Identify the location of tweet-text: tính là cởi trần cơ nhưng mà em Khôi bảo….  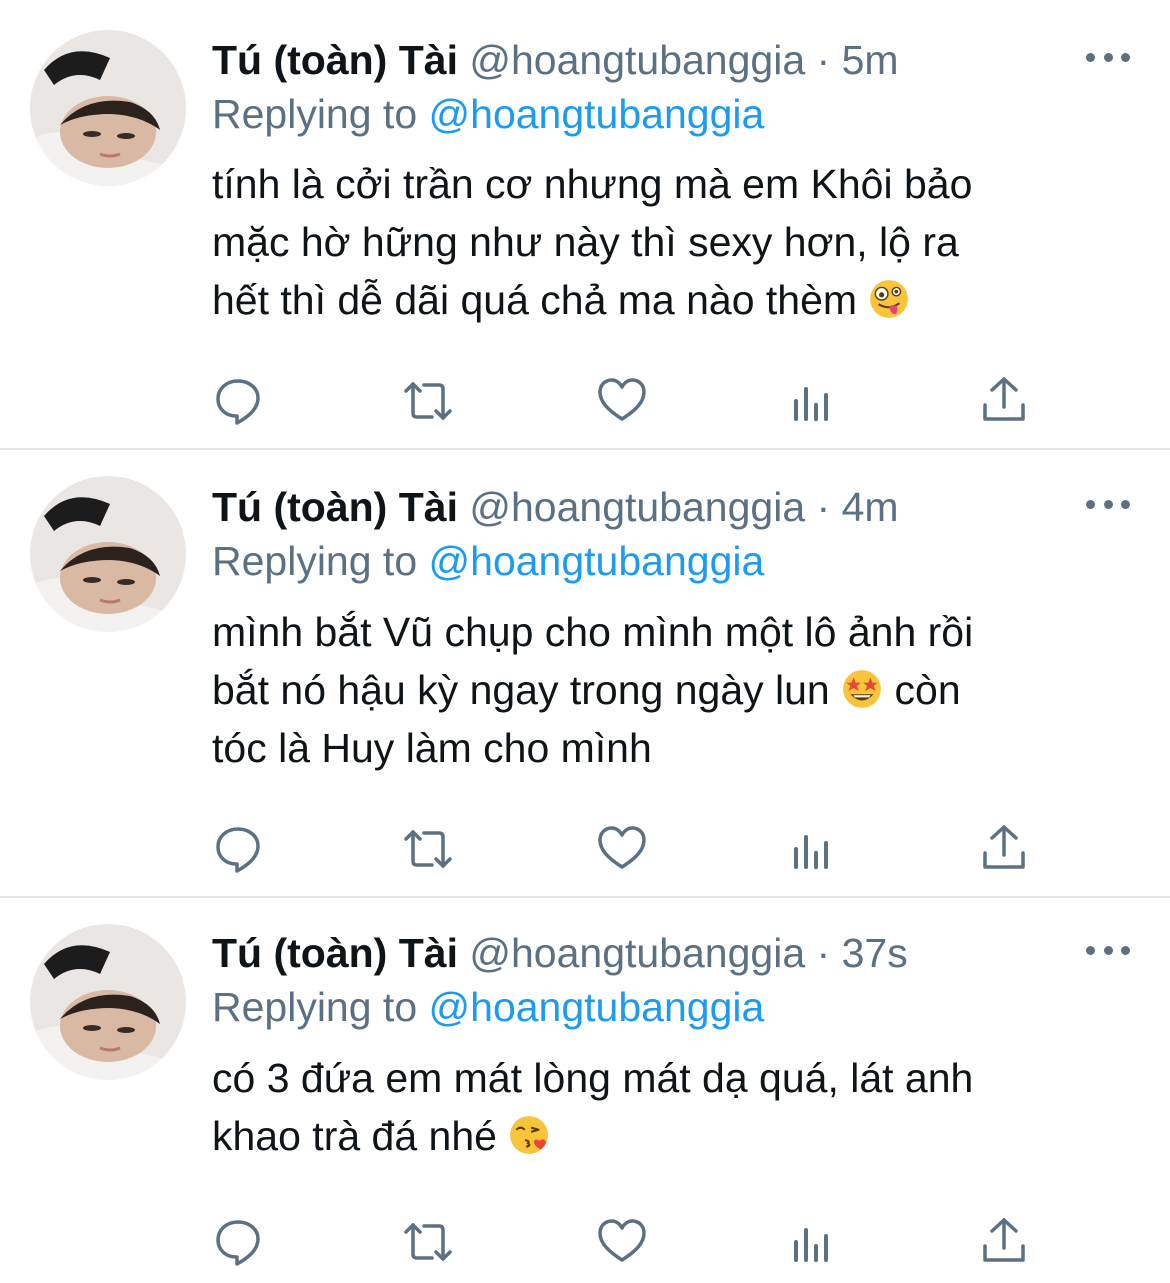
(672, 242).